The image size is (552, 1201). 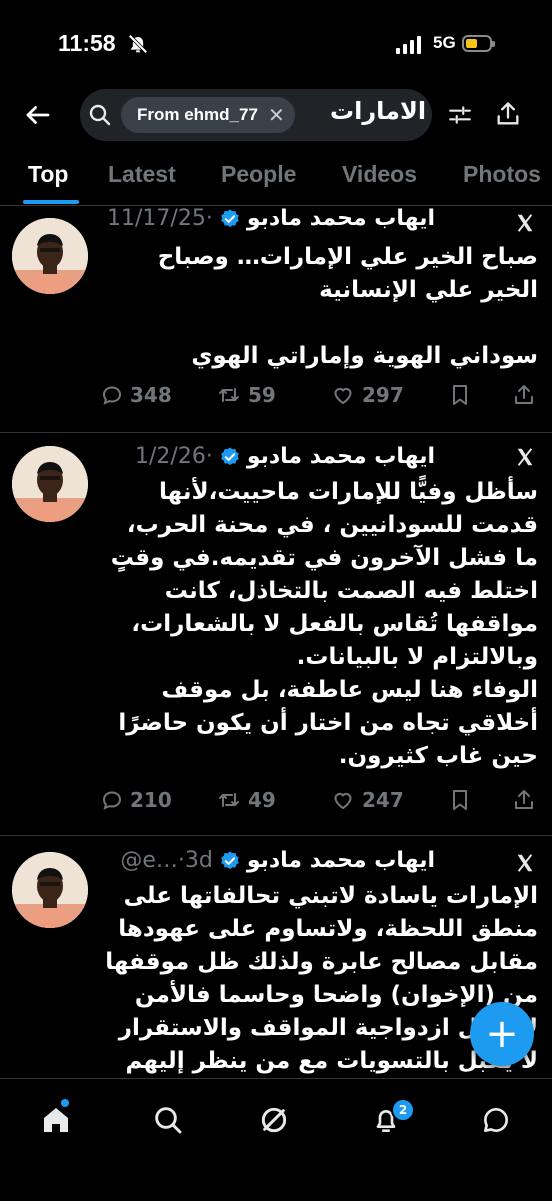 I want to click on compose-button: +, so click(x=502, y=1034).